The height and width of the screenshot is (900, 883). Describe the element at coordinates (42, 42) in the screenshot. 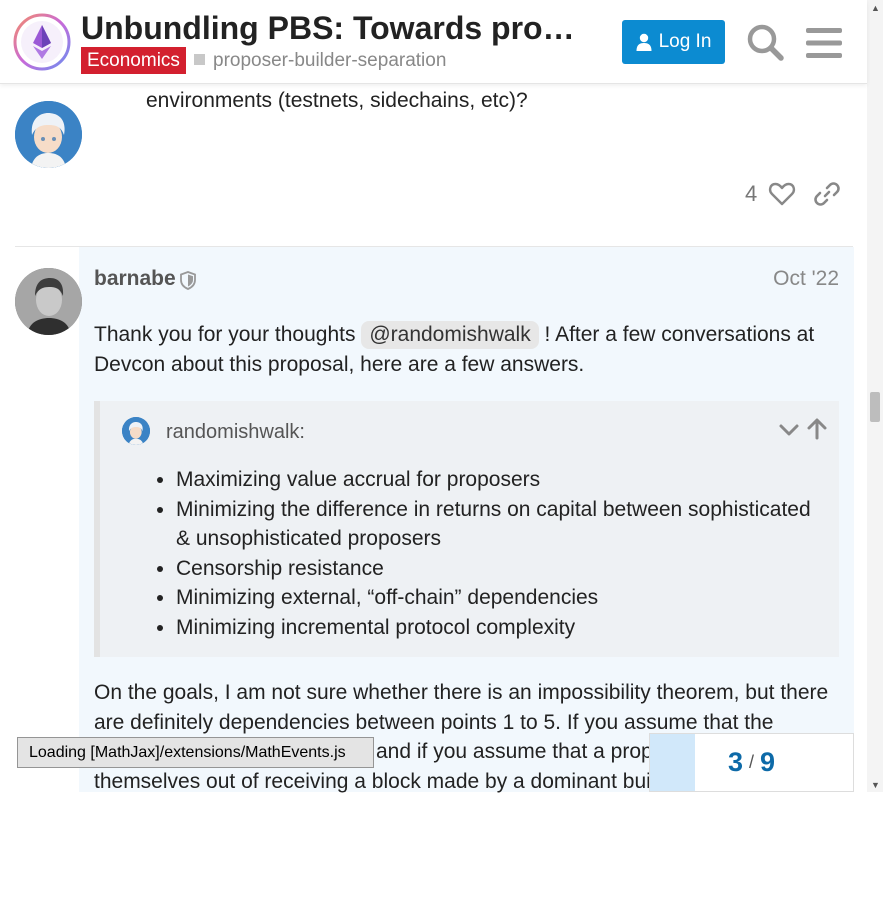

I see `ethresearch-logo` at that location.